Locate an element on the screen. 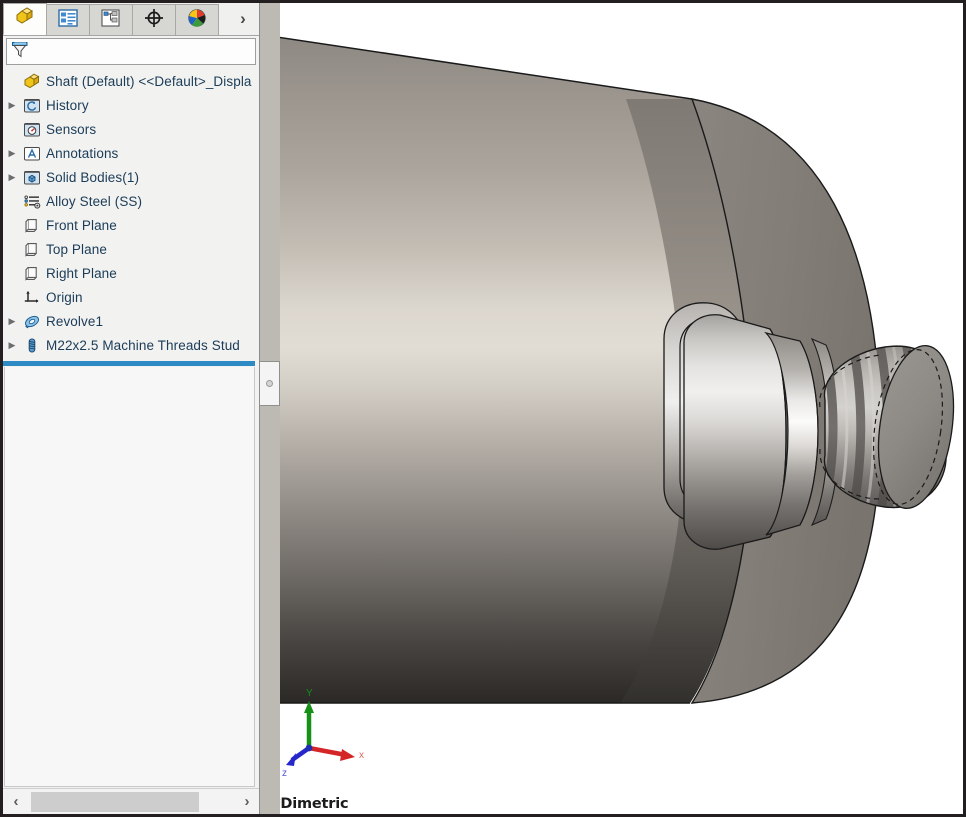 This screenshot has height=817, width=966. tree-filter-row is located at coordinates (131, 51).